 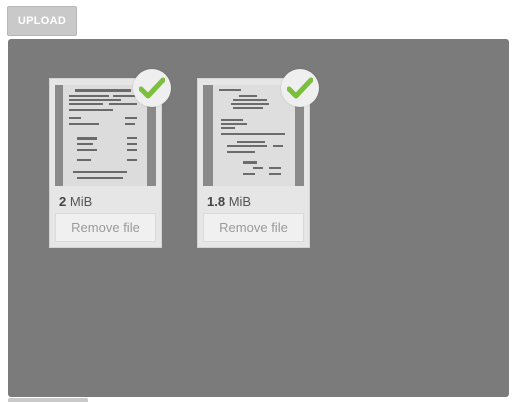 What do you see at coordinates (216, 201) in the screenshot?
I see `file-size-value: 1.8` at bounding box center [216, 201].